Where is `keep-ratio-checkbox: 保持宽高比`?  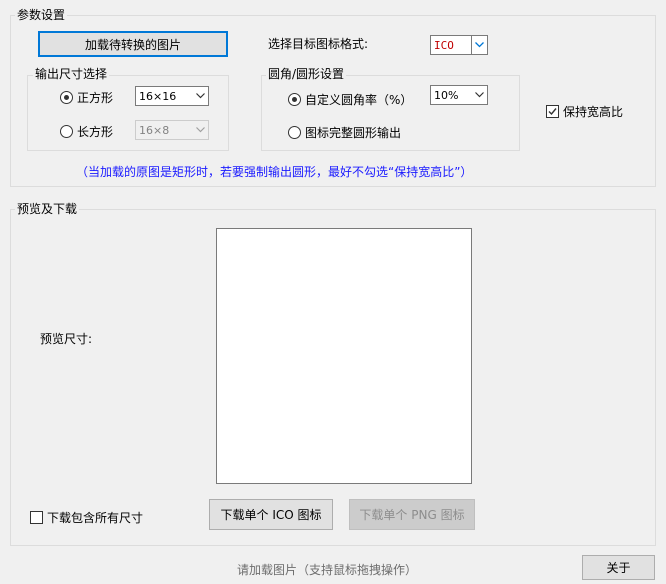 keep-ratio-checkbox: 保持宽高比 is located at coordinates (584, 111).